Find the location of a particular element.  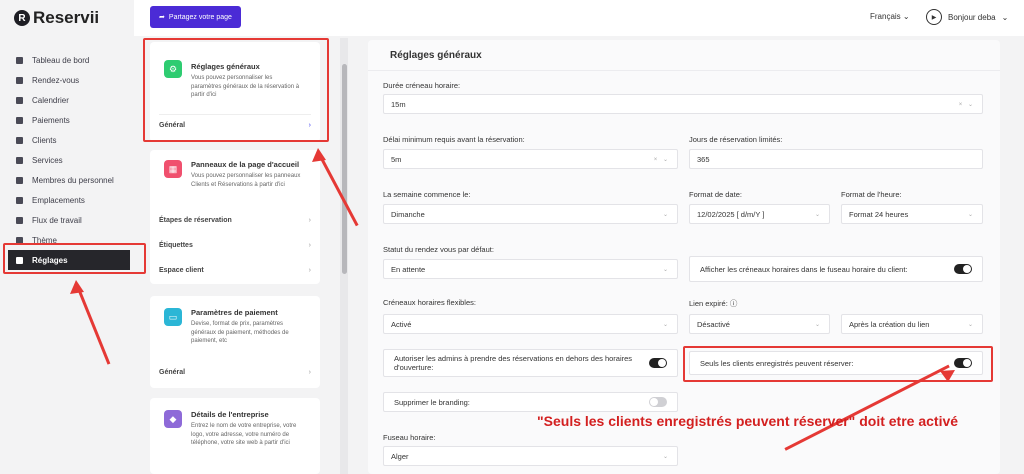

arrowhead-2-icon is located at coordinates (77, 287).